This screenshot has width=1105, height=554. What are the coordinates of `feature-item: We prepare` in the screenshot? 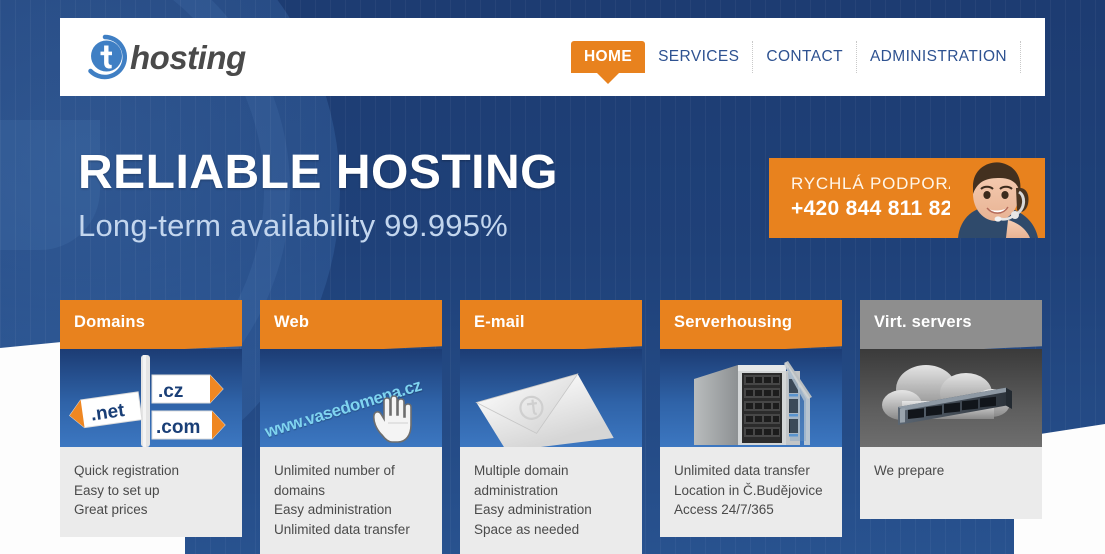 It's located at (909, 470).